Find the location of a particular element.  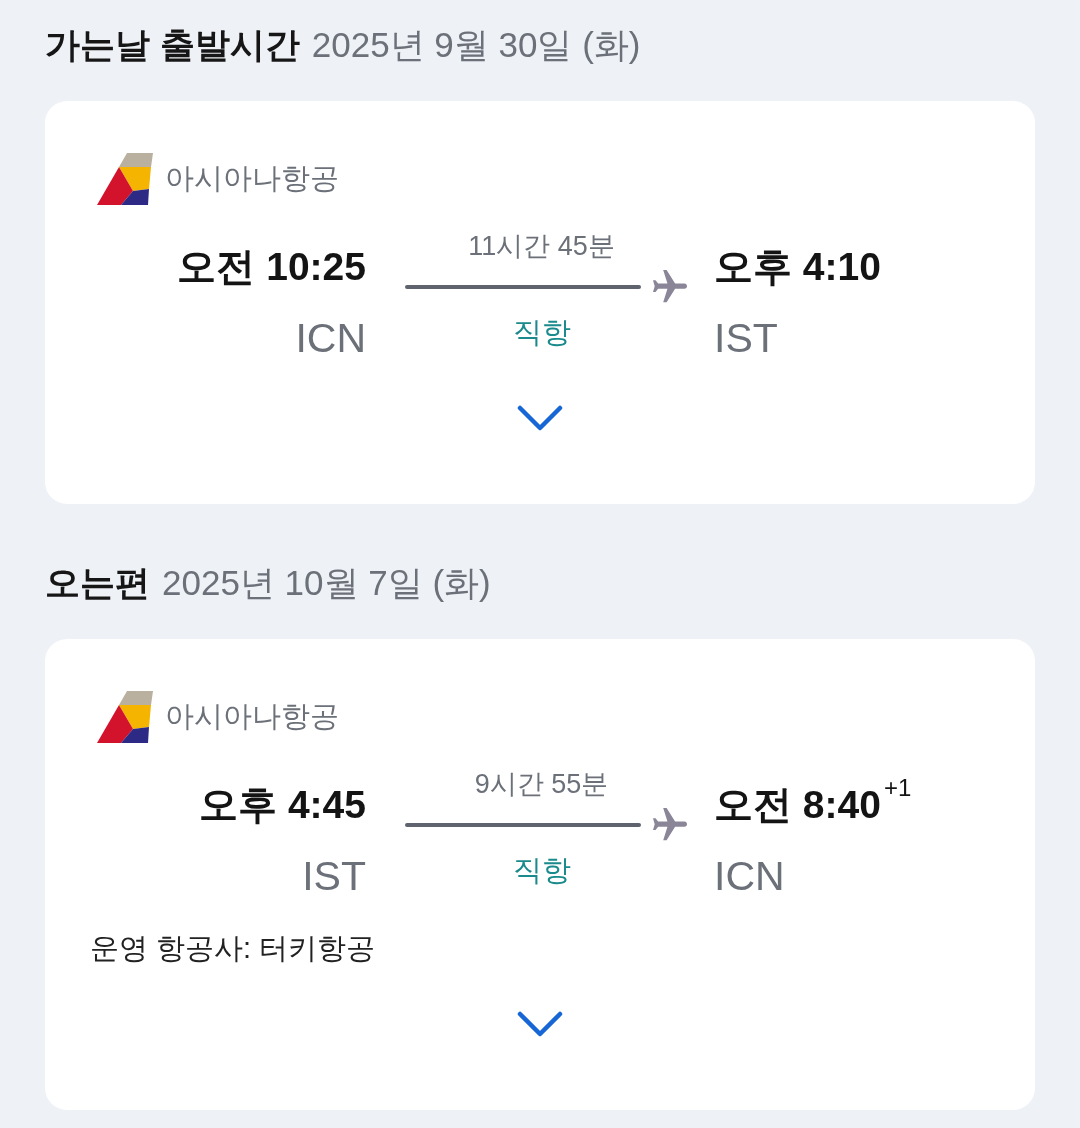

section-title: 오는편 is located at coordinates (97, 583).